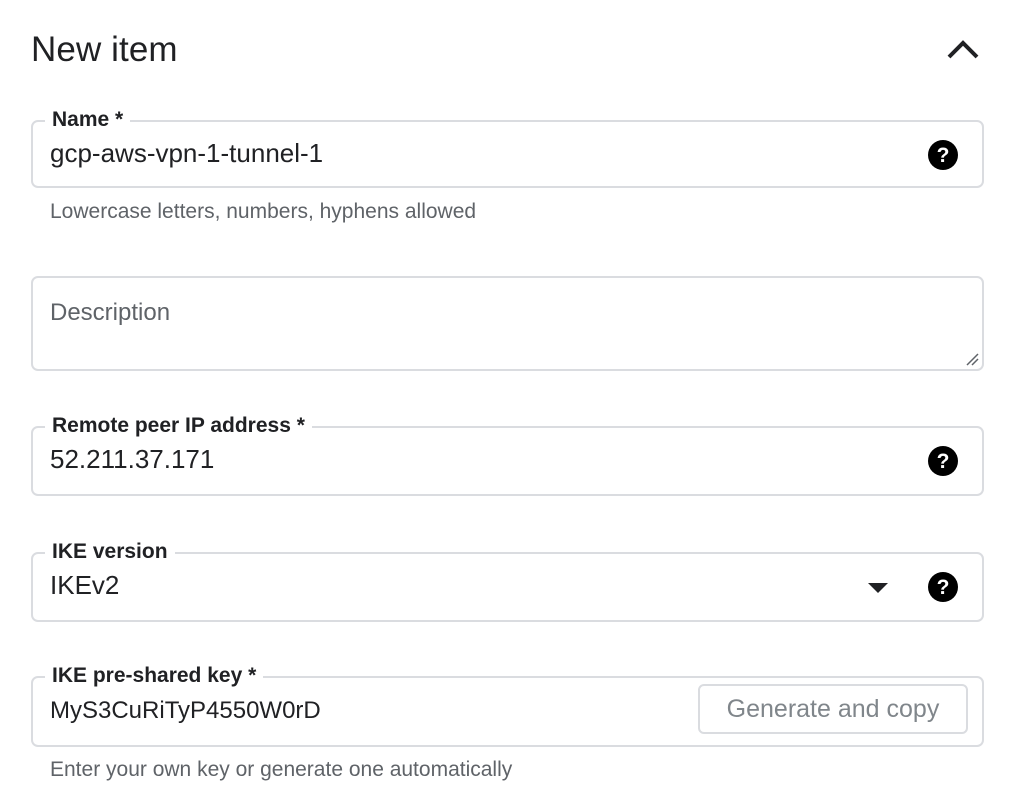  Describe the element at coordinates (972, 359) in the screenshot. I see `resize-handle-icon` at that location.